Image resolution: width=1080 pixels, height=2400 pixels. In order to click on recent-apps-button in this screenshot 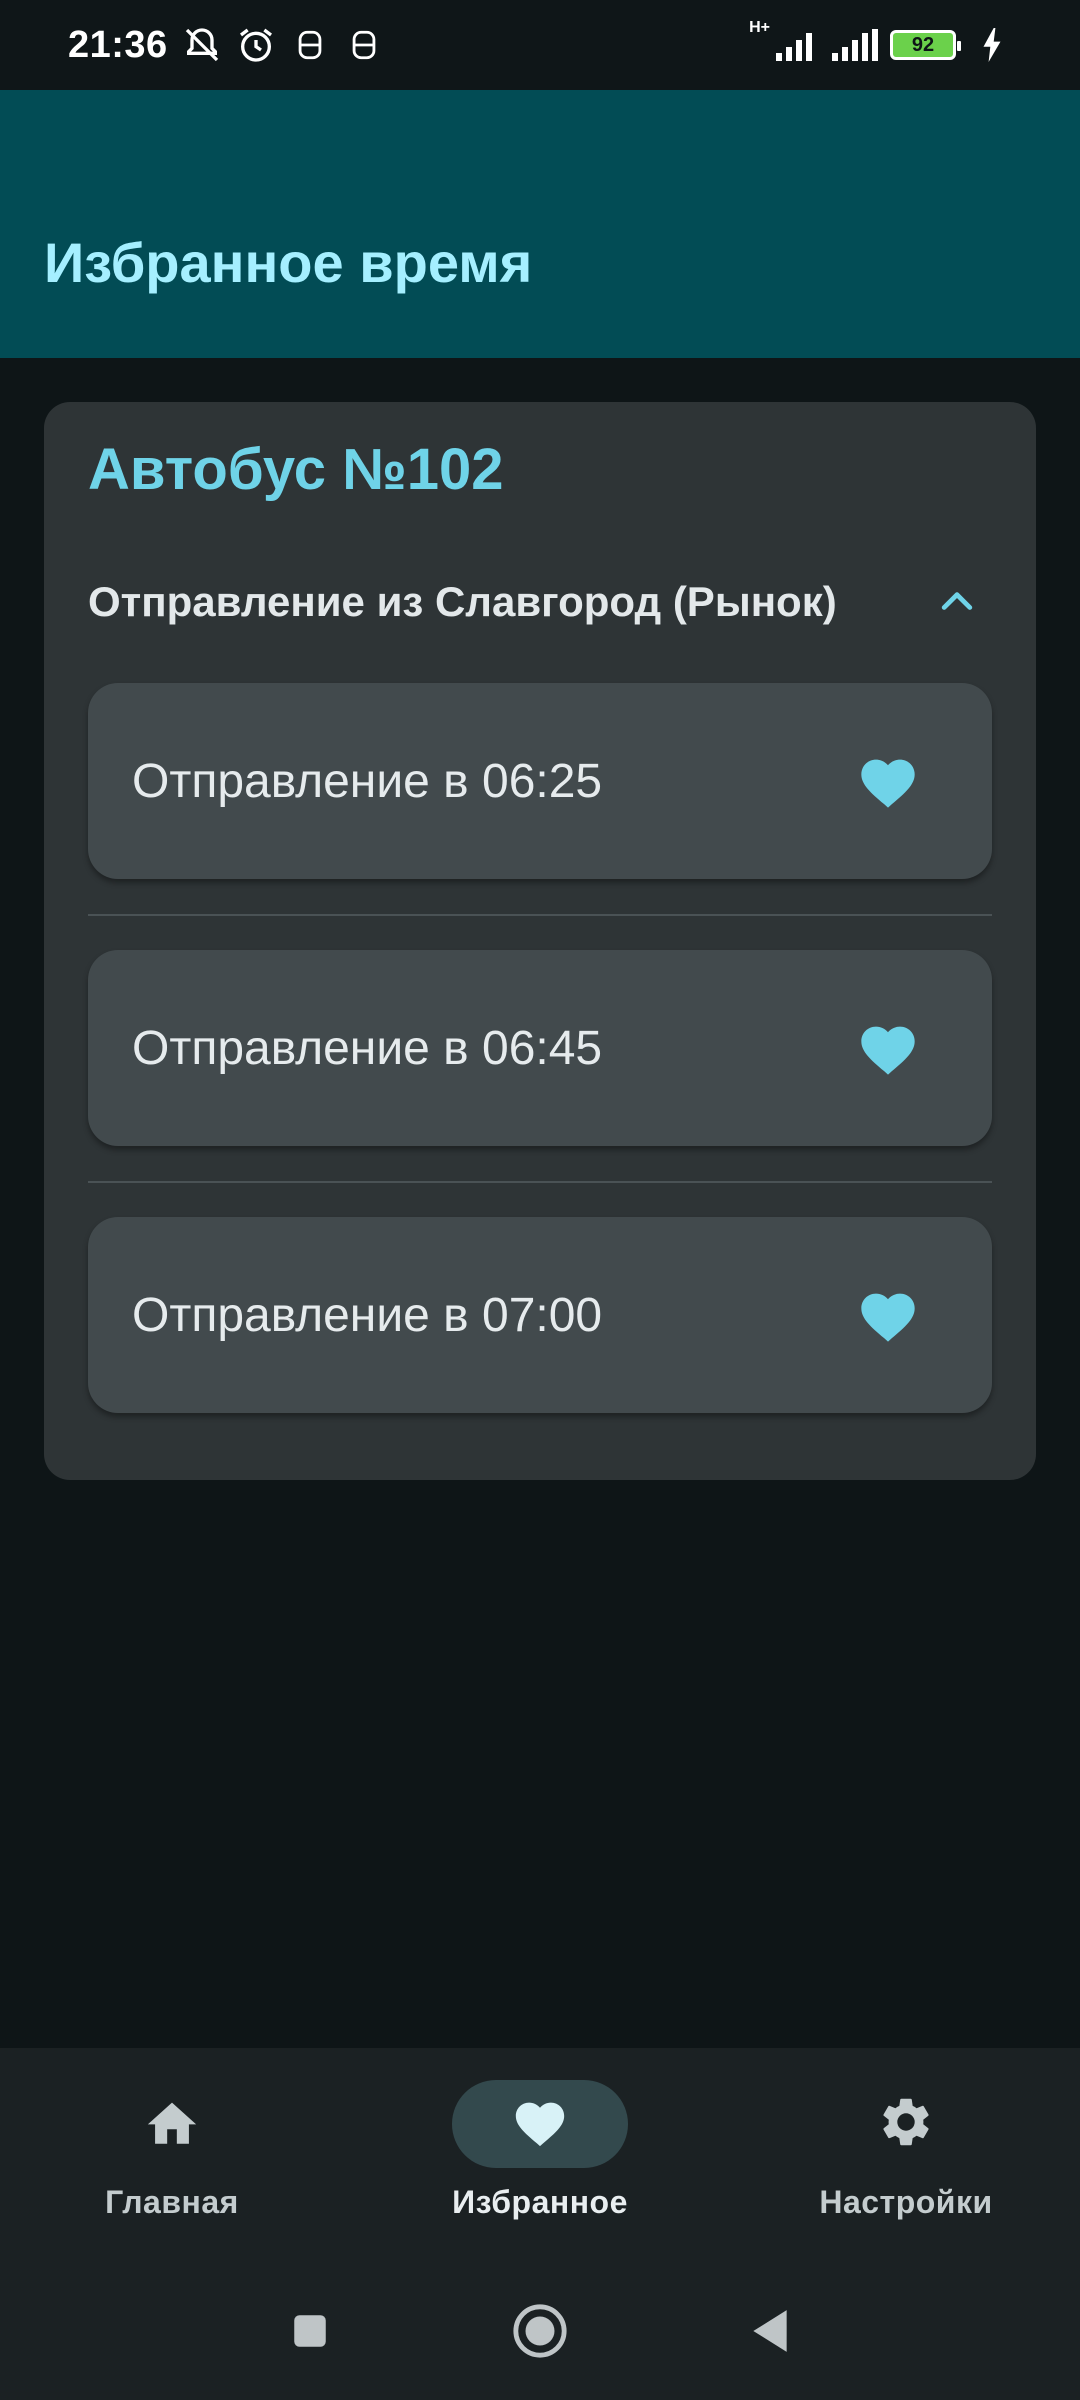, I will do `click(310, 2331)`.